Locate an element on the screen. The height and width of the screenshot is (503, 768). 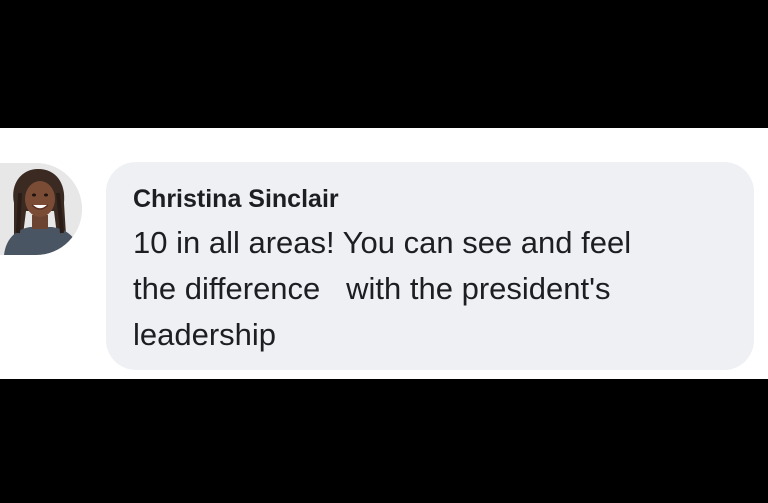
comment-text-line-2: the difference with the president's is located at coordinates (372, 288).